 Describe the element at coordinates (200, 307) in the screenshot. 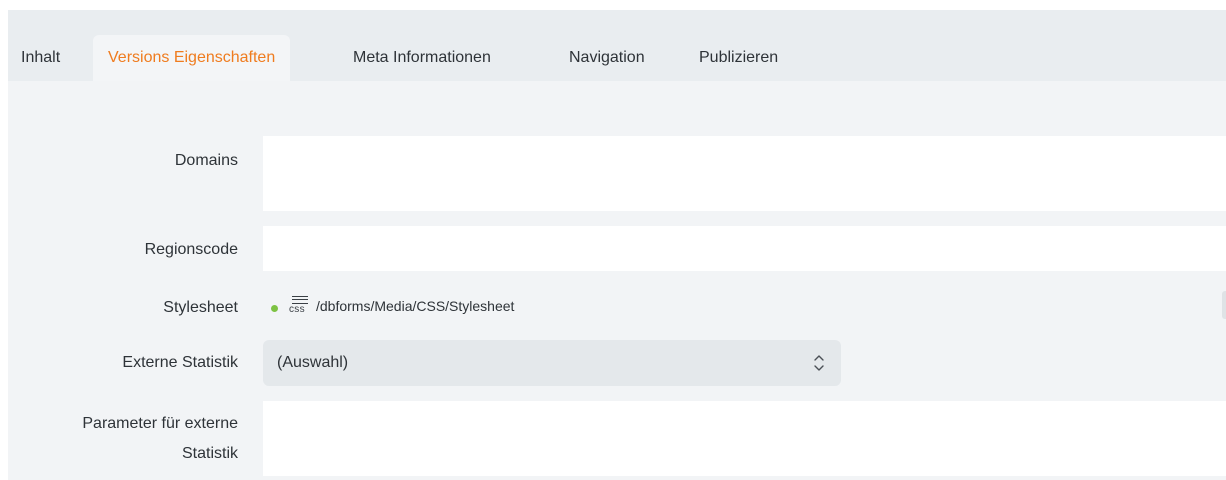

I see `stylesheet-label: Stylesheet` at that location.